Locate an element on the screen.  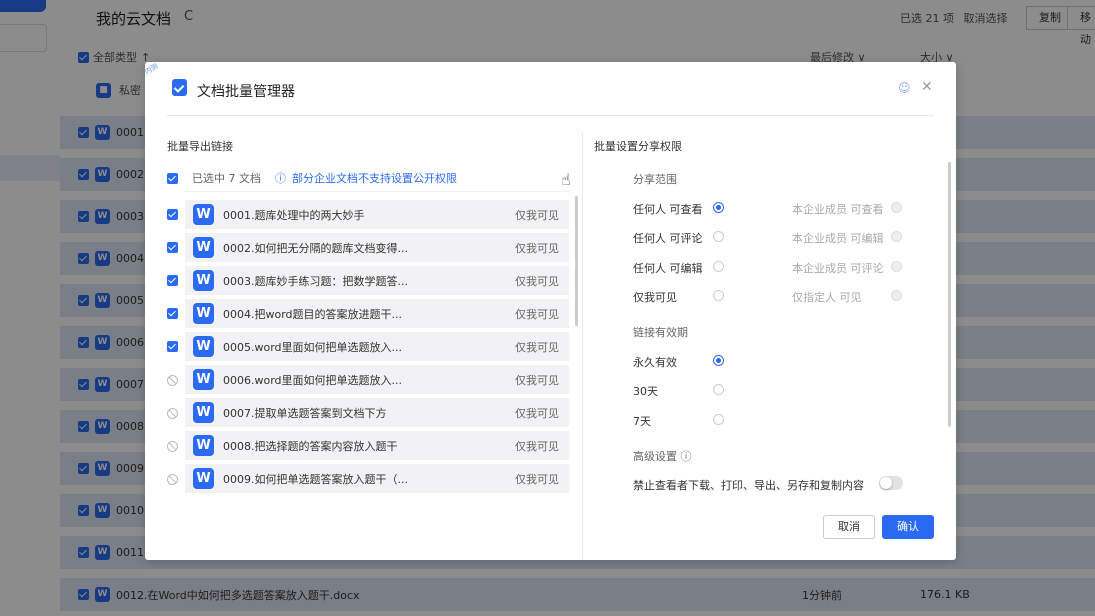
share-settings-title: 批量设置分享权限 is located at coordinates (638, 146).